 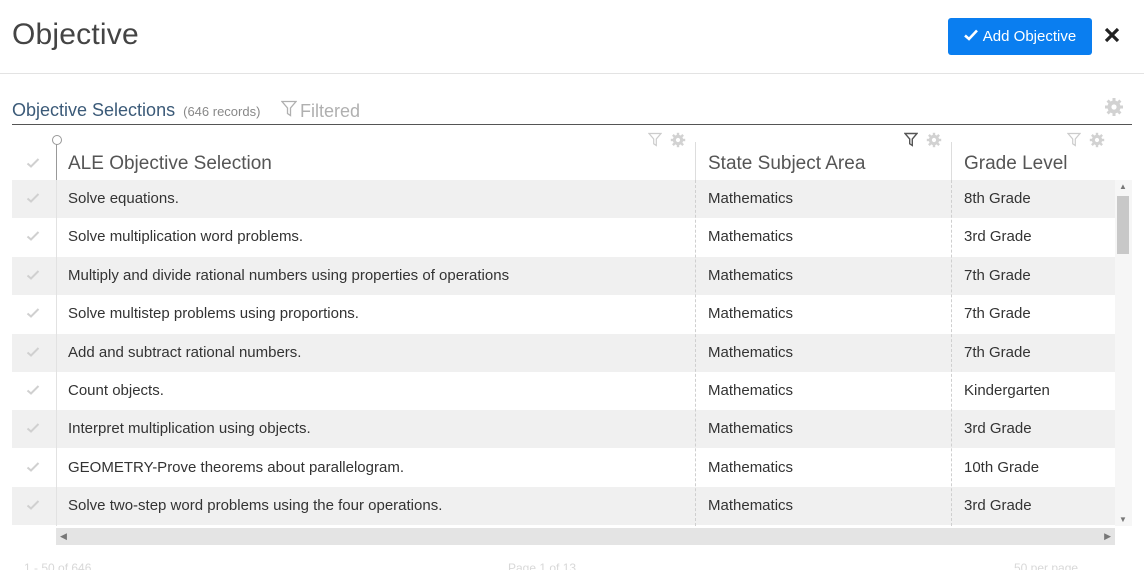 What do you see at coordinates (1112, 36) in the screenshot?
I see `close-icon` at bounding box center [1112, 36].